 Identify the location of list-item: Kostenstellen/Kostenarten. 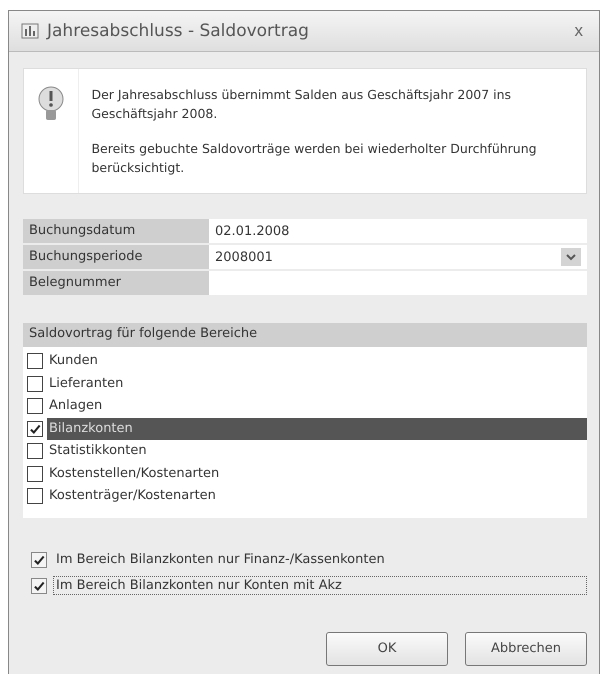
(317, 473).